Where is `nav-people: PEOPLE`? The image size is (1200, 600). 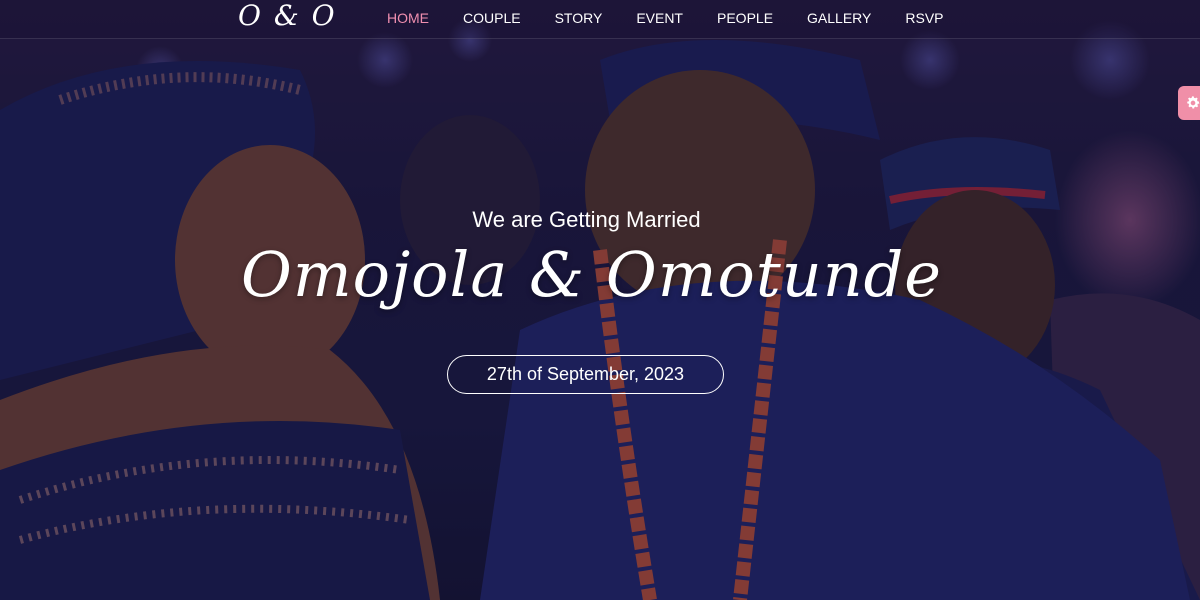 nav-people: PEOPLE is located at coordinates (745, 18).